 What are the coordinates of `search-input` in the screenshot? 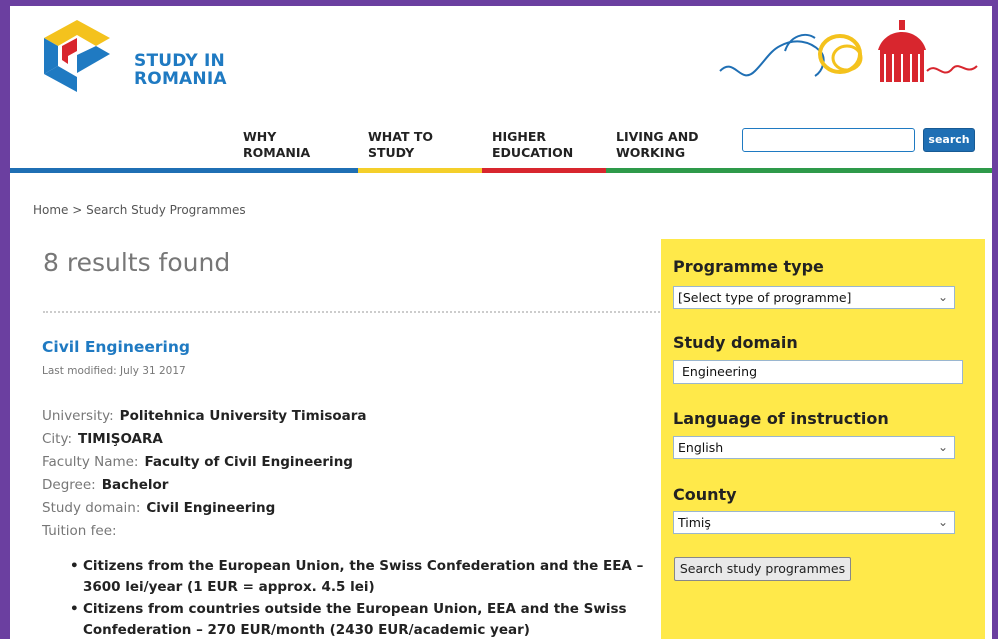 It's located at (828, 140).